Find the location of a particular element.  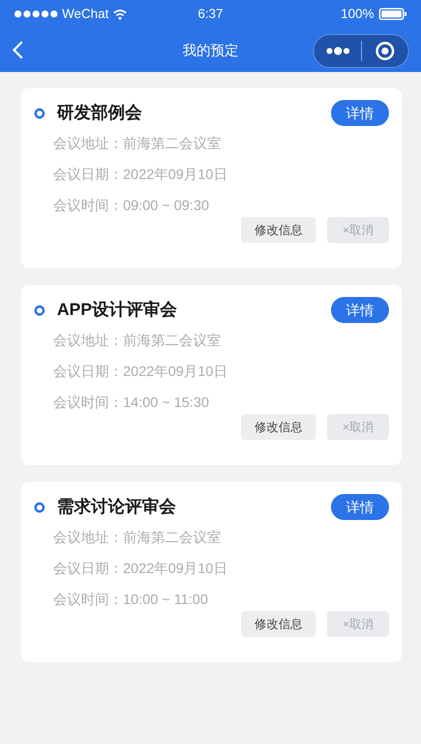

signal-icon is located at coordinates (36, 14).